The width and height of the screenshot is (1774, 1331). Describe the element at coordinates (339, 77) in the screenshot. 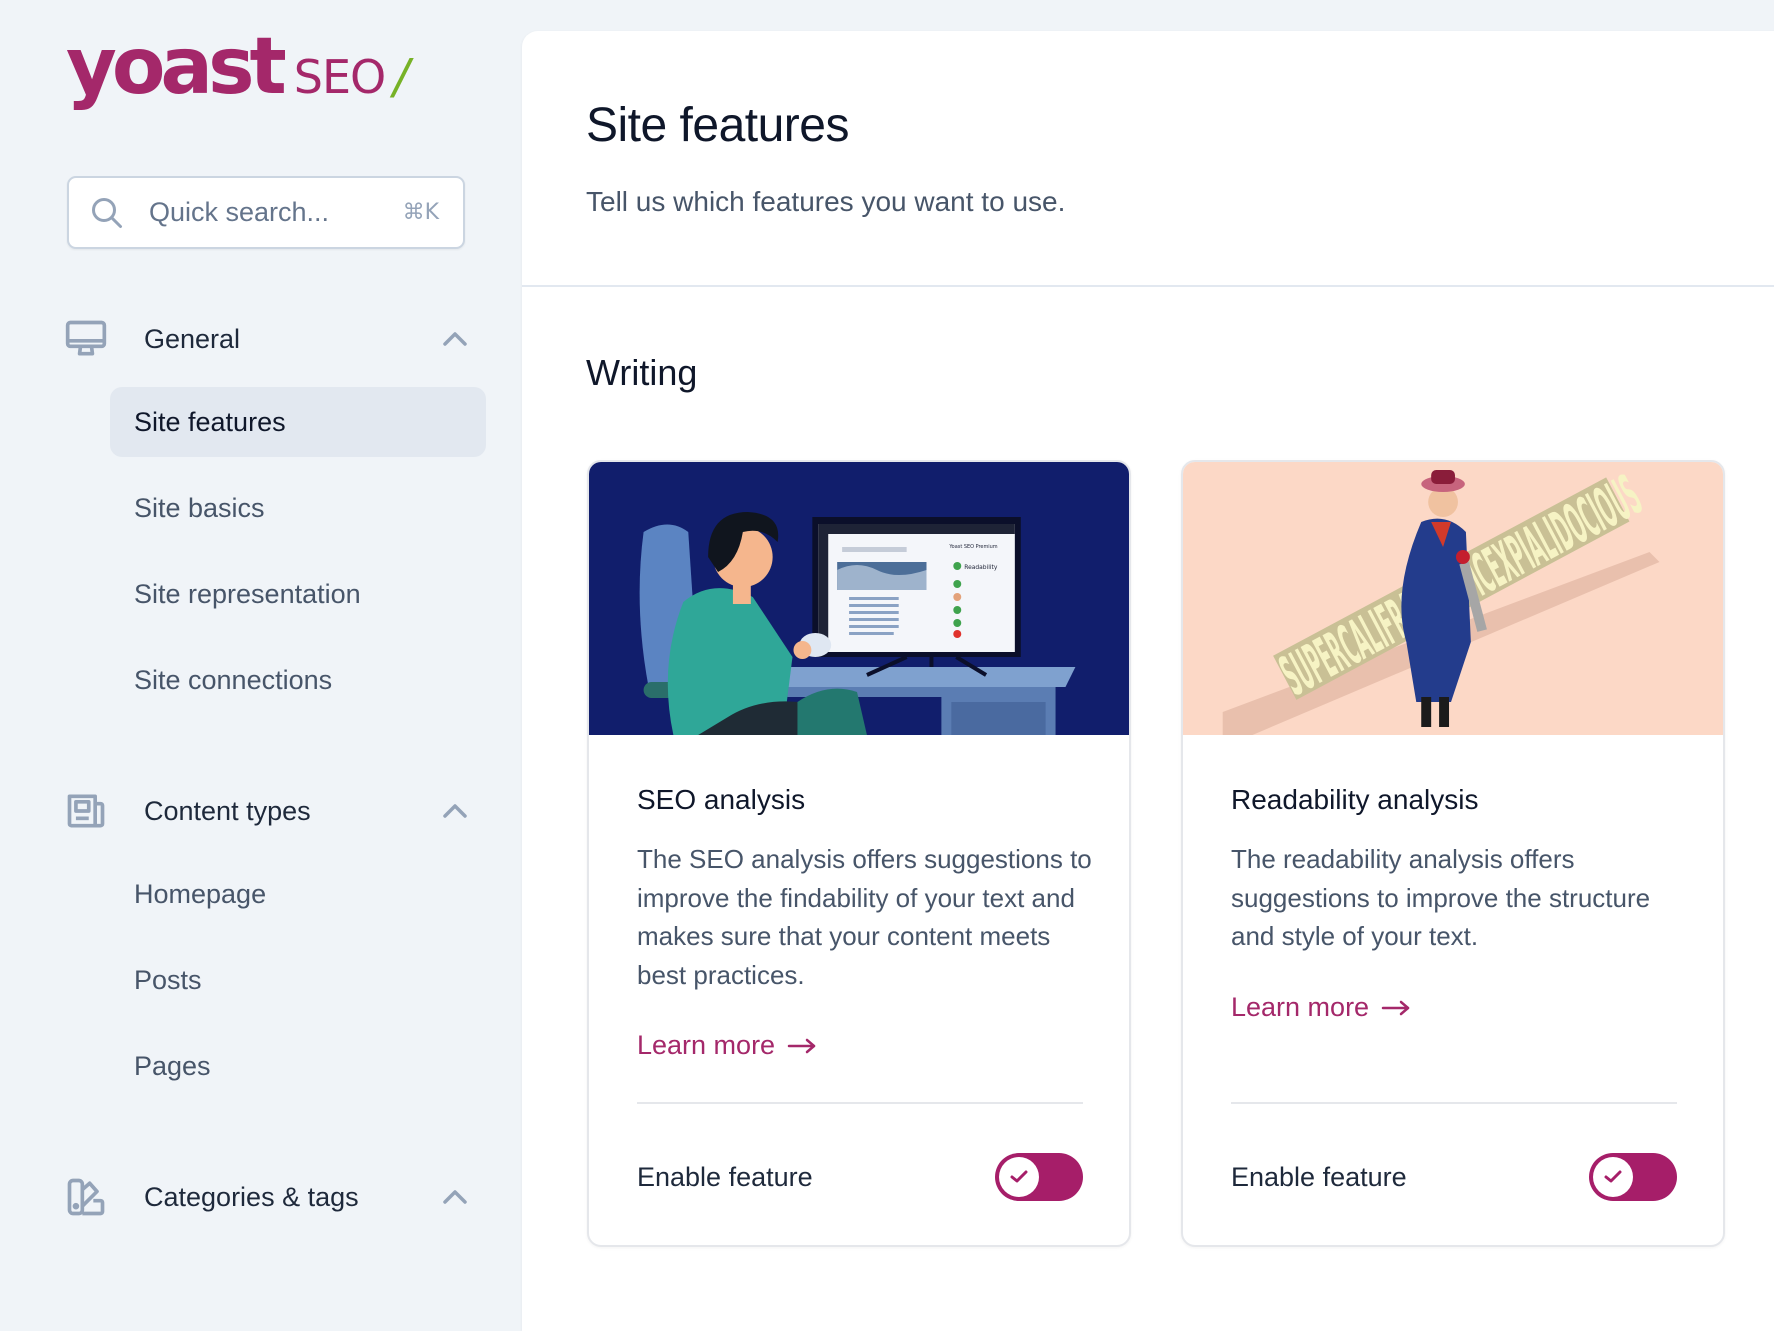

I see `logo-product: SEO` at that location.